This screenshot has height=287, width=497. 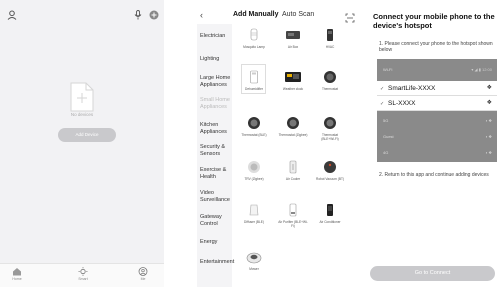 What do you see at coordinates (209, 59) in the screenshot?
I see `category-lighting: Lighting` at bounding box center [209, 59].